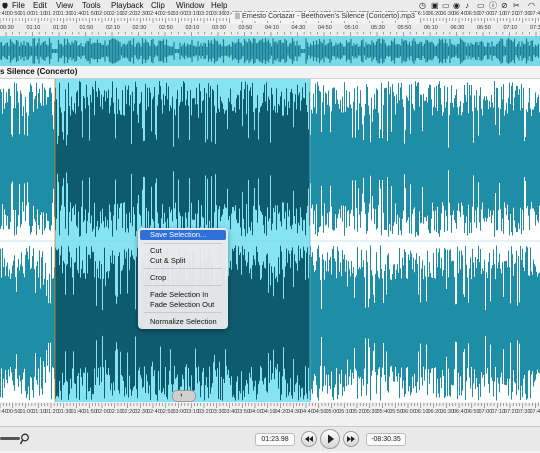 The image size is (540, 453). Describe the element at coordinates (127, 5) in the screenshot. I see `menu-playback: Playback` at that location.